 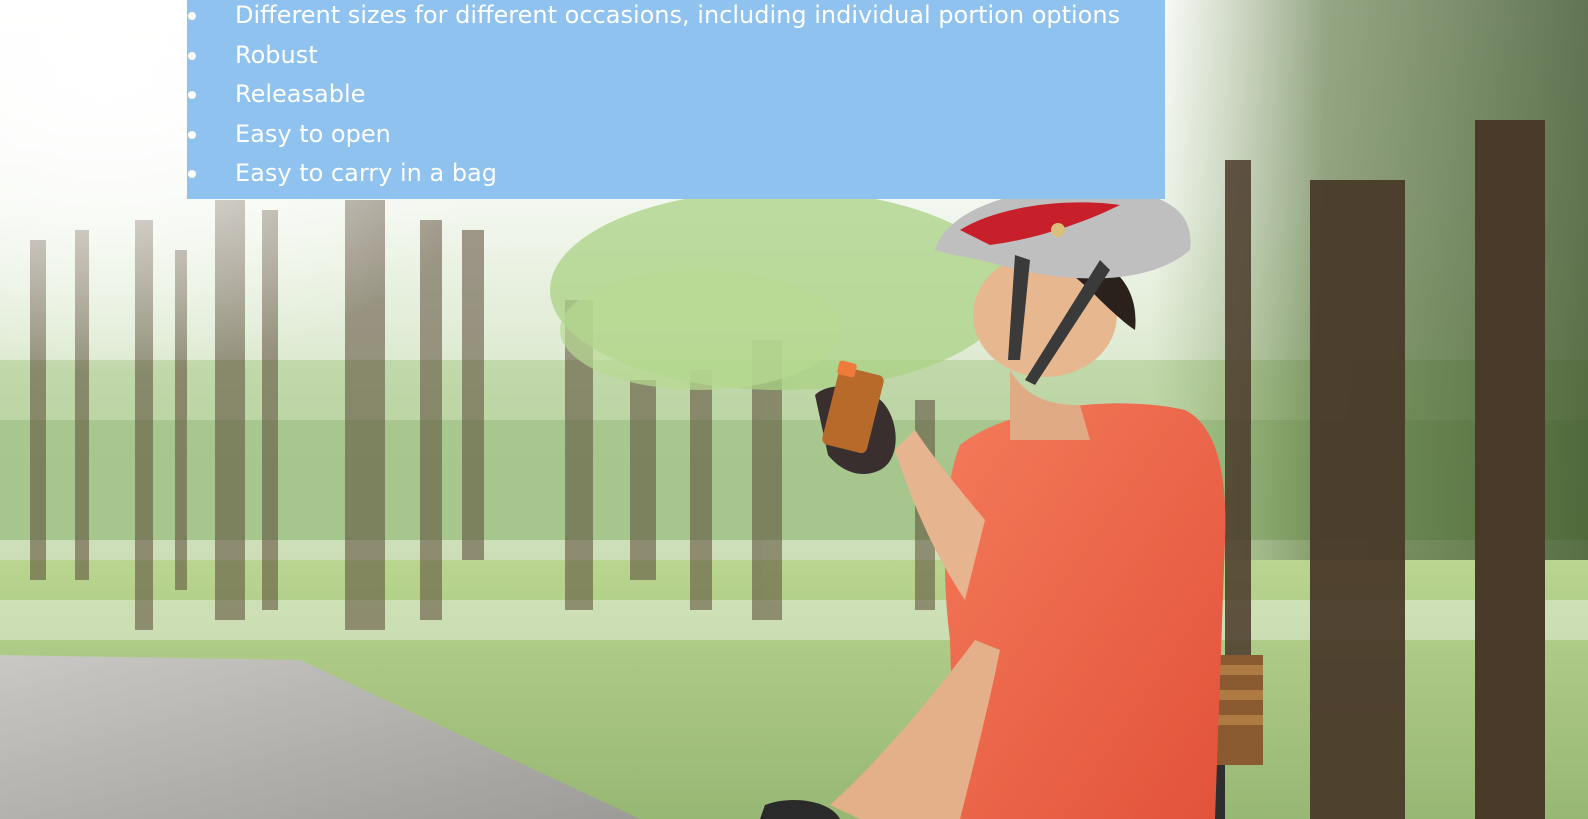 I want to click on feature-item-label: Robust, so click(x=276, y=54).